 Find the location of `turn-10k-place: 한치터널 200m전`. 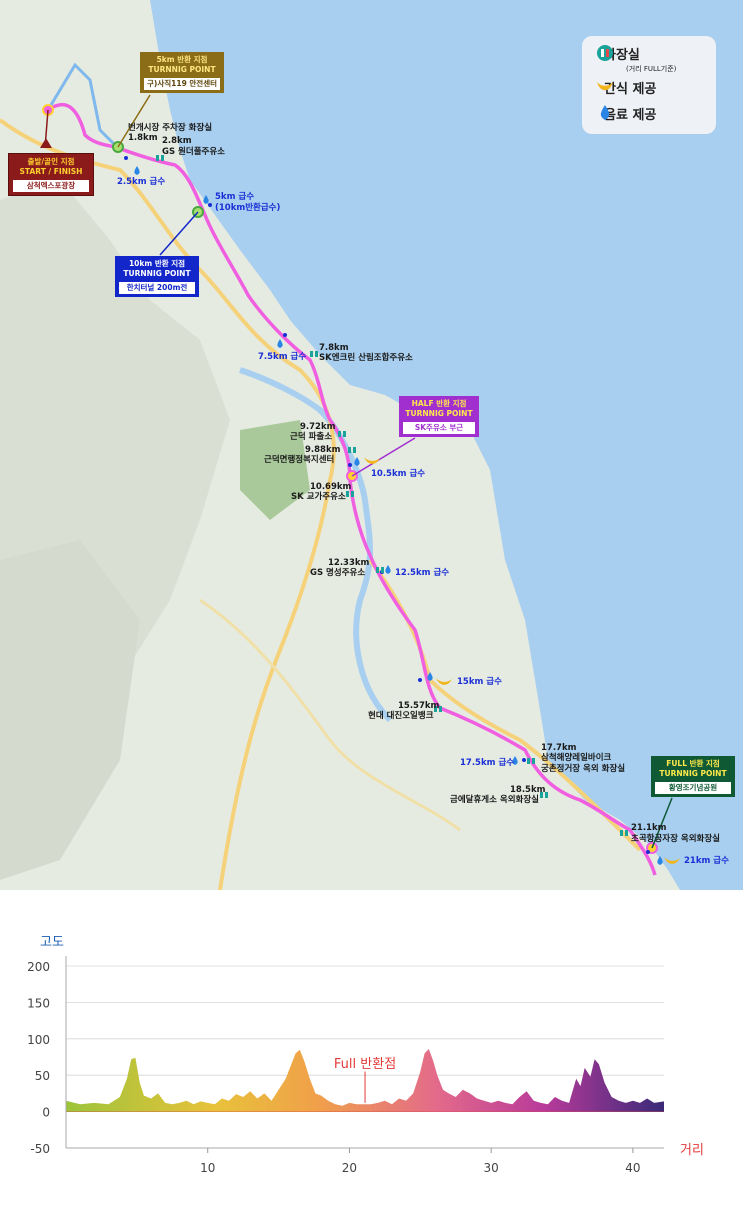

turn-10k-place: 한치터널 200m전 is located at coordinates (157, 288).